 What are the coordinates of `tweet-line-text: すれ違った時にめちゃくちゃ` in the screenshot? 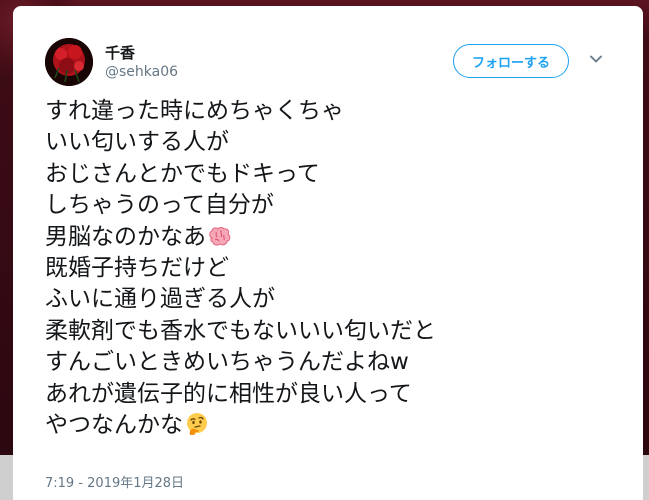 It's located at (194, 111).